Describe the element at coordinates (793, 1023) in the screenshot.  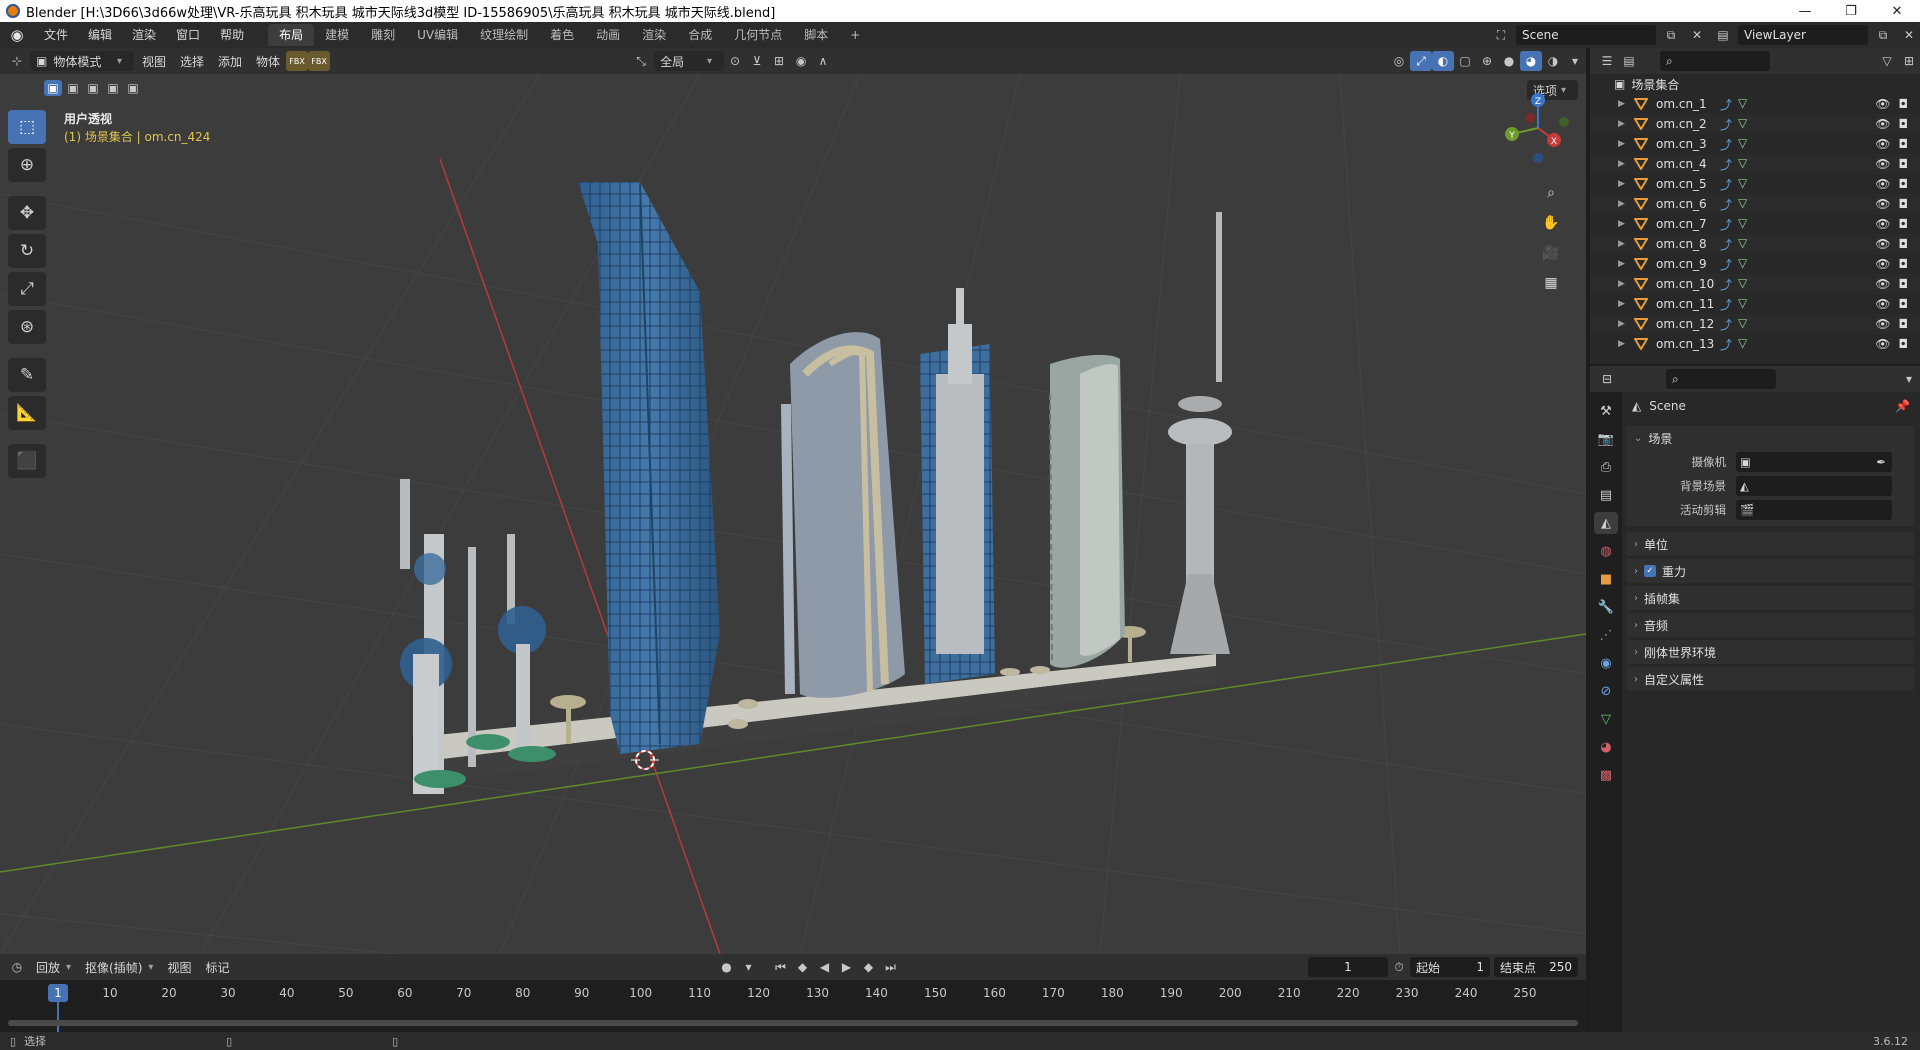
I see `timeline-scrollbar` at that location.